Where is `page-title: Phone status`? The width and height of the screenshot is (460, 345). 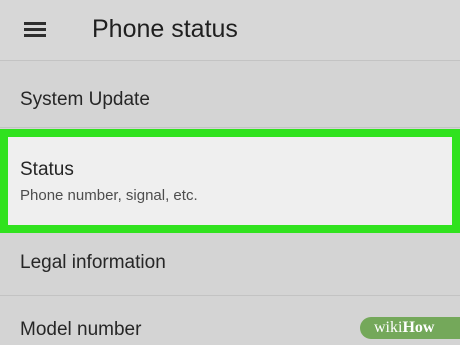
page-title: Phone status is located at coordinates (165, 29).